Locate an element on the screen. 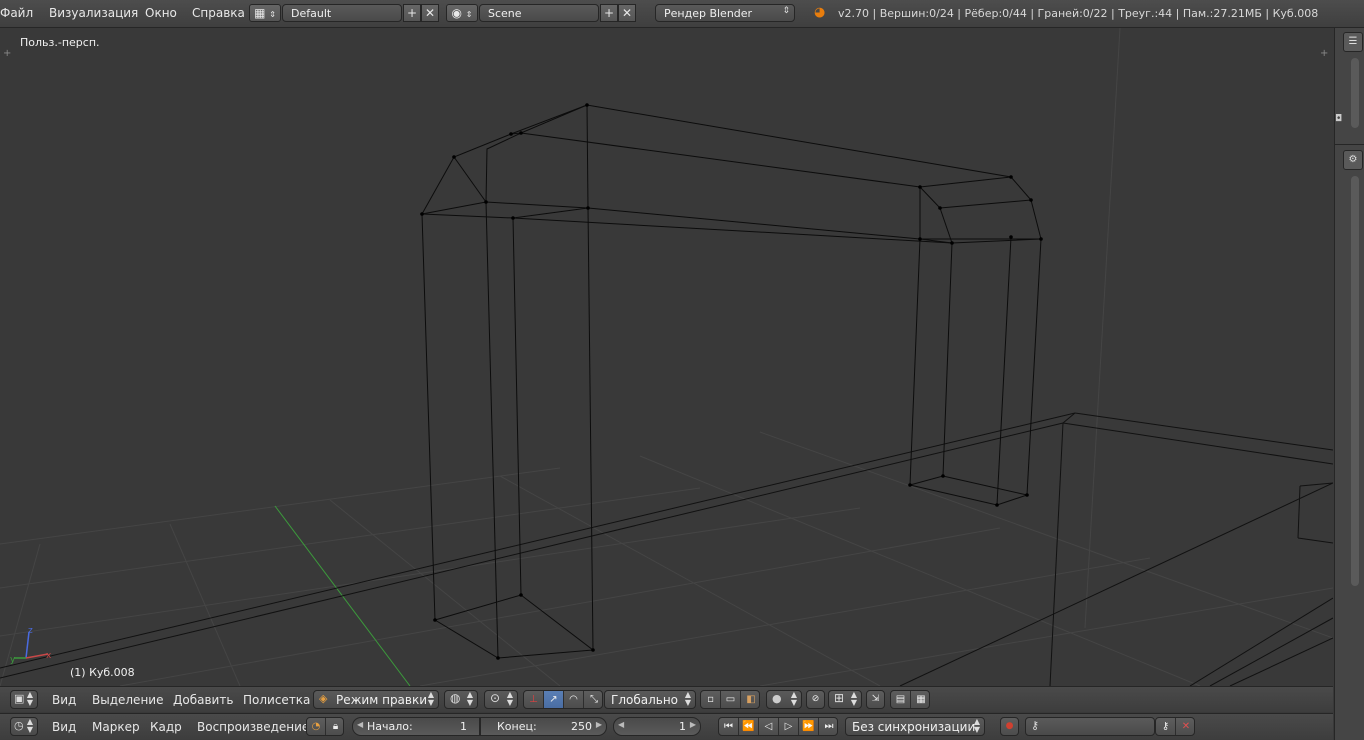  menu-mesh: Полисетка is located at coordinates (276, 700).